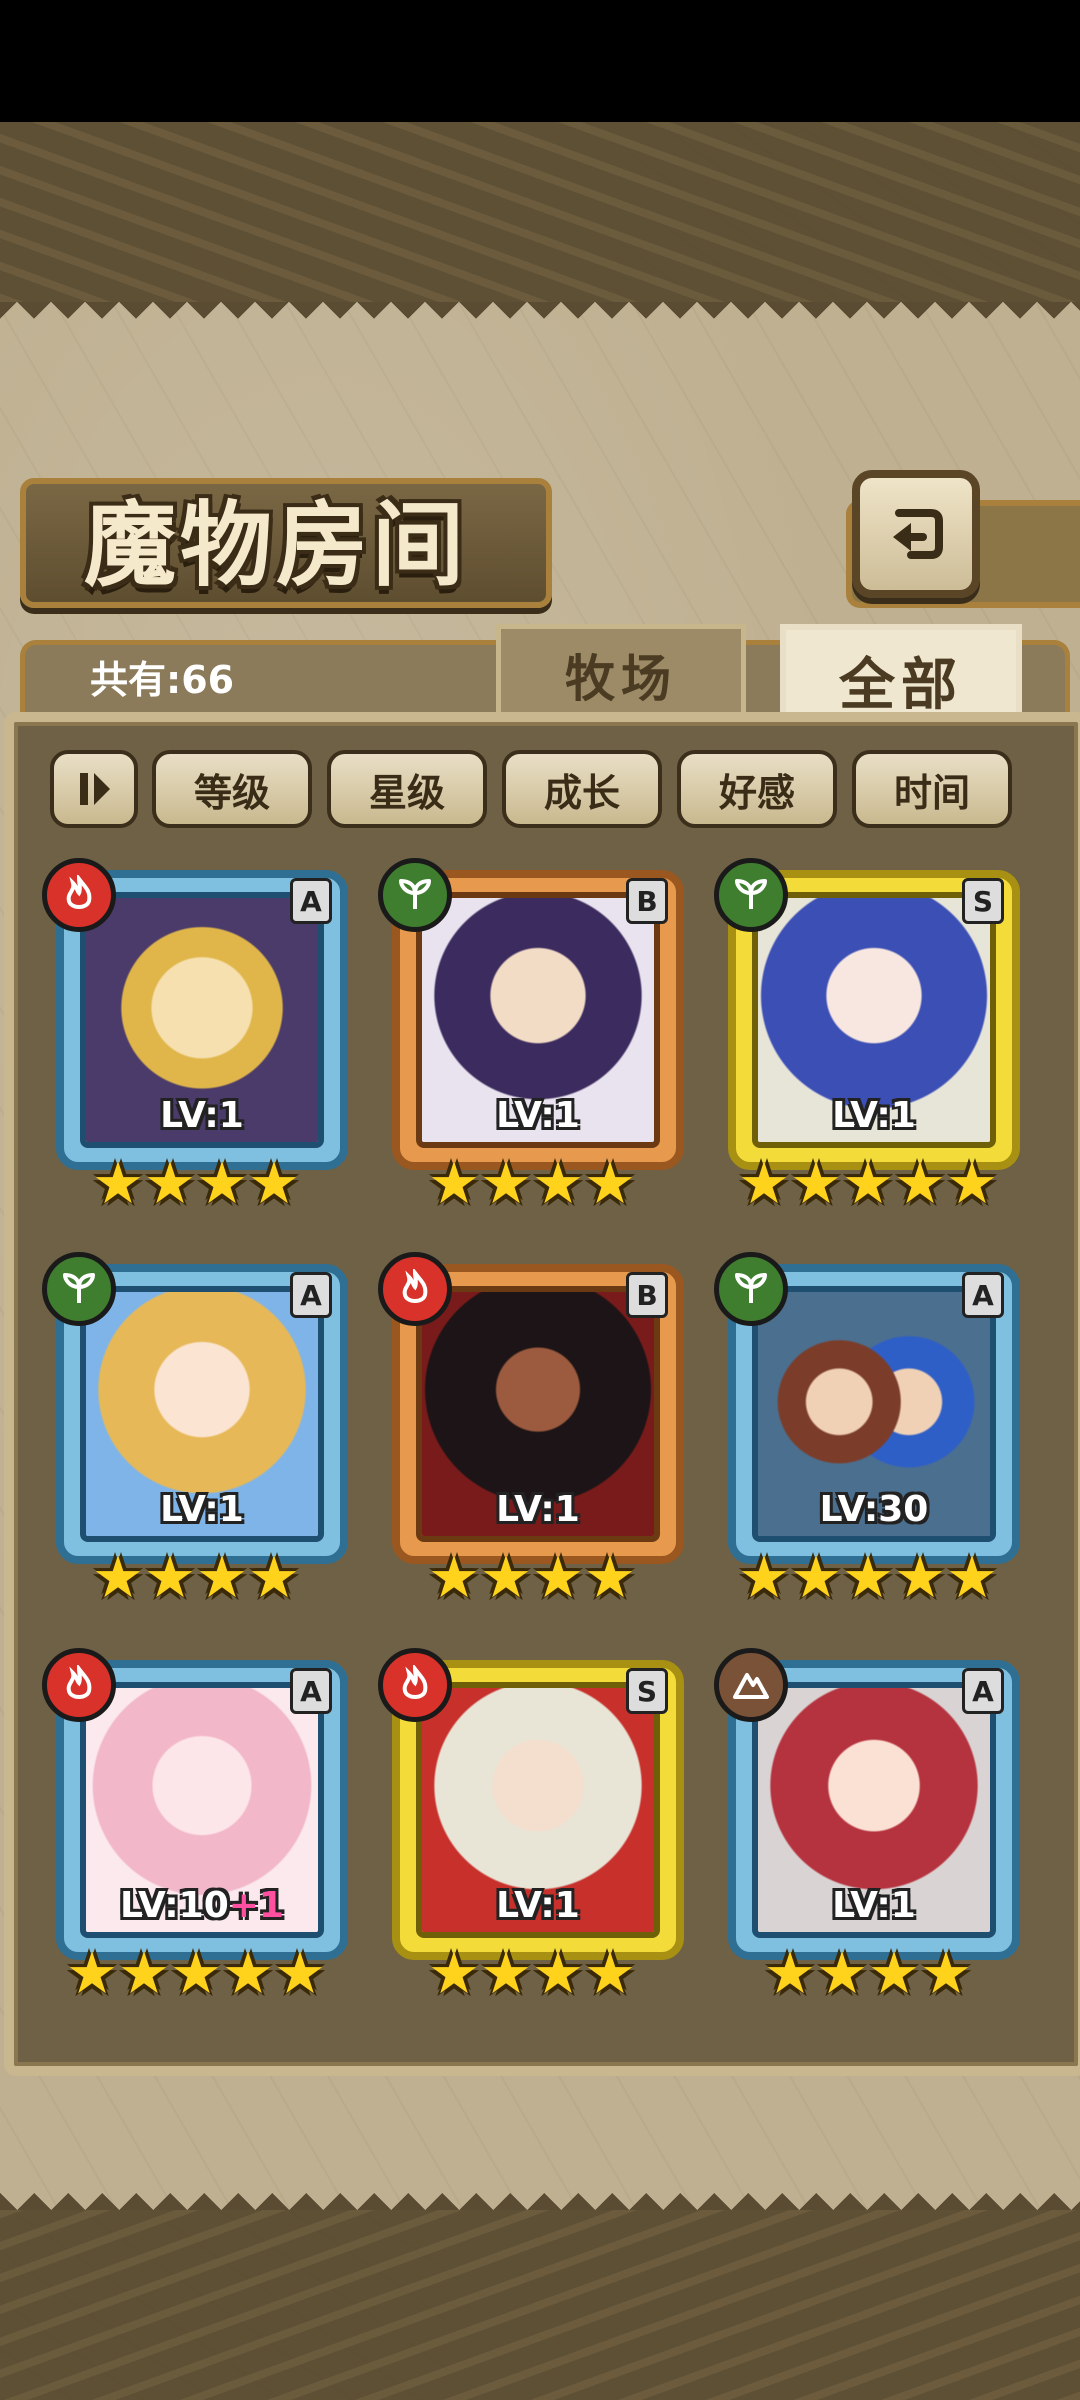 This screenshot has height=2400, width=1080. Describe the element at coordinates (407, 789) in the screenshot. I see `sort-star-button: 星级` at that location.